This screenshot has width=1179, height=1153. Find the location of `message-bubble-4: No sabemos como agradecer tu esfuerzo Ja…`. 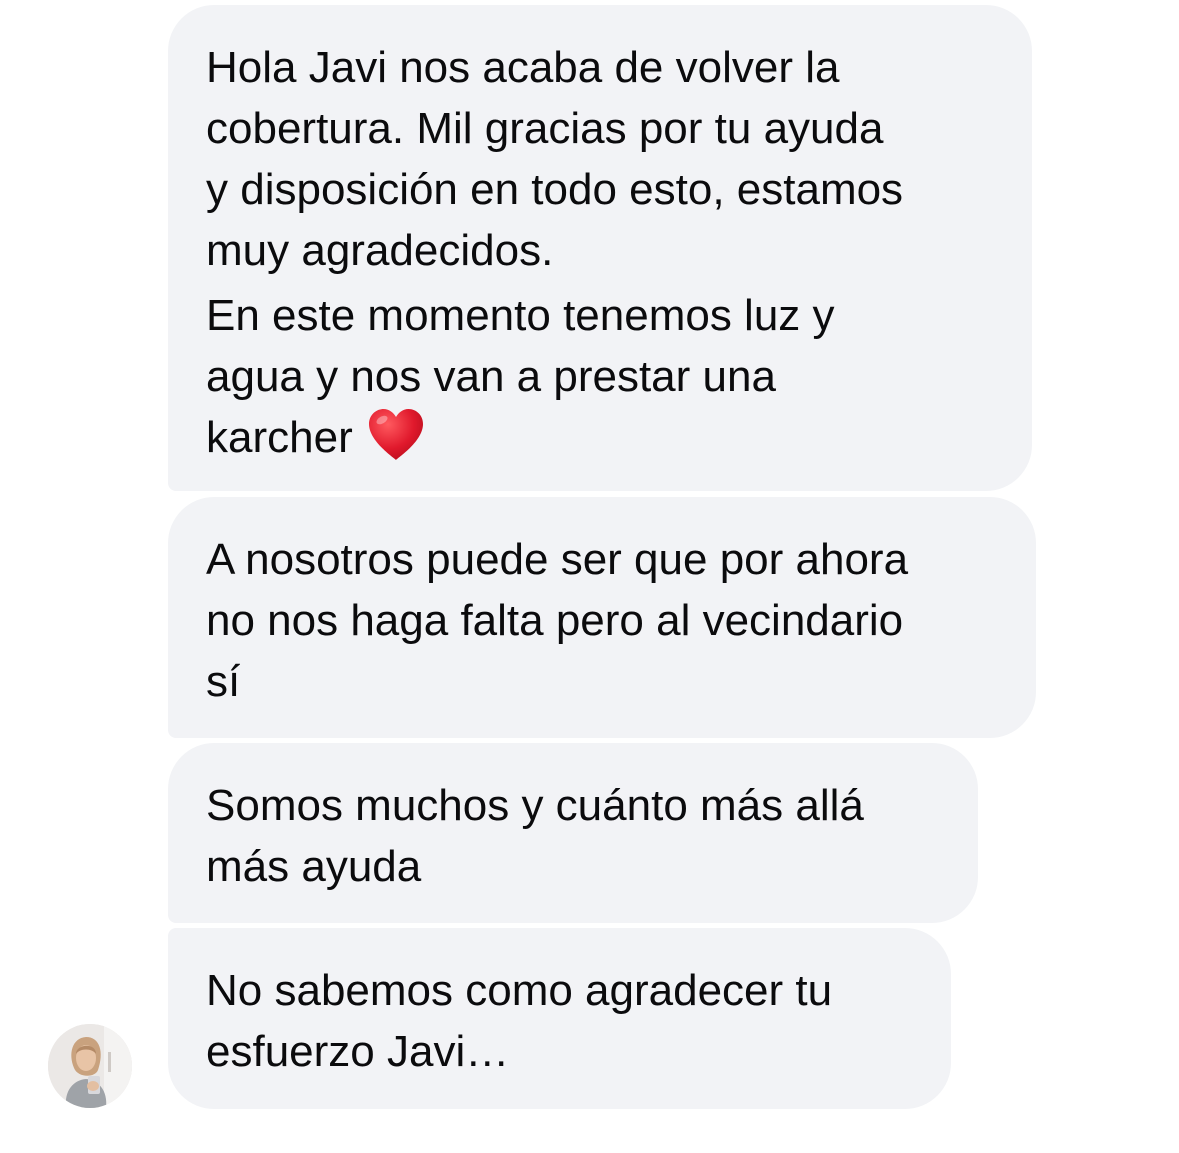

message-bubble-4: No sabemos como agradecer tu esfuerzo Ja… is located at coordinates (559, 1018).